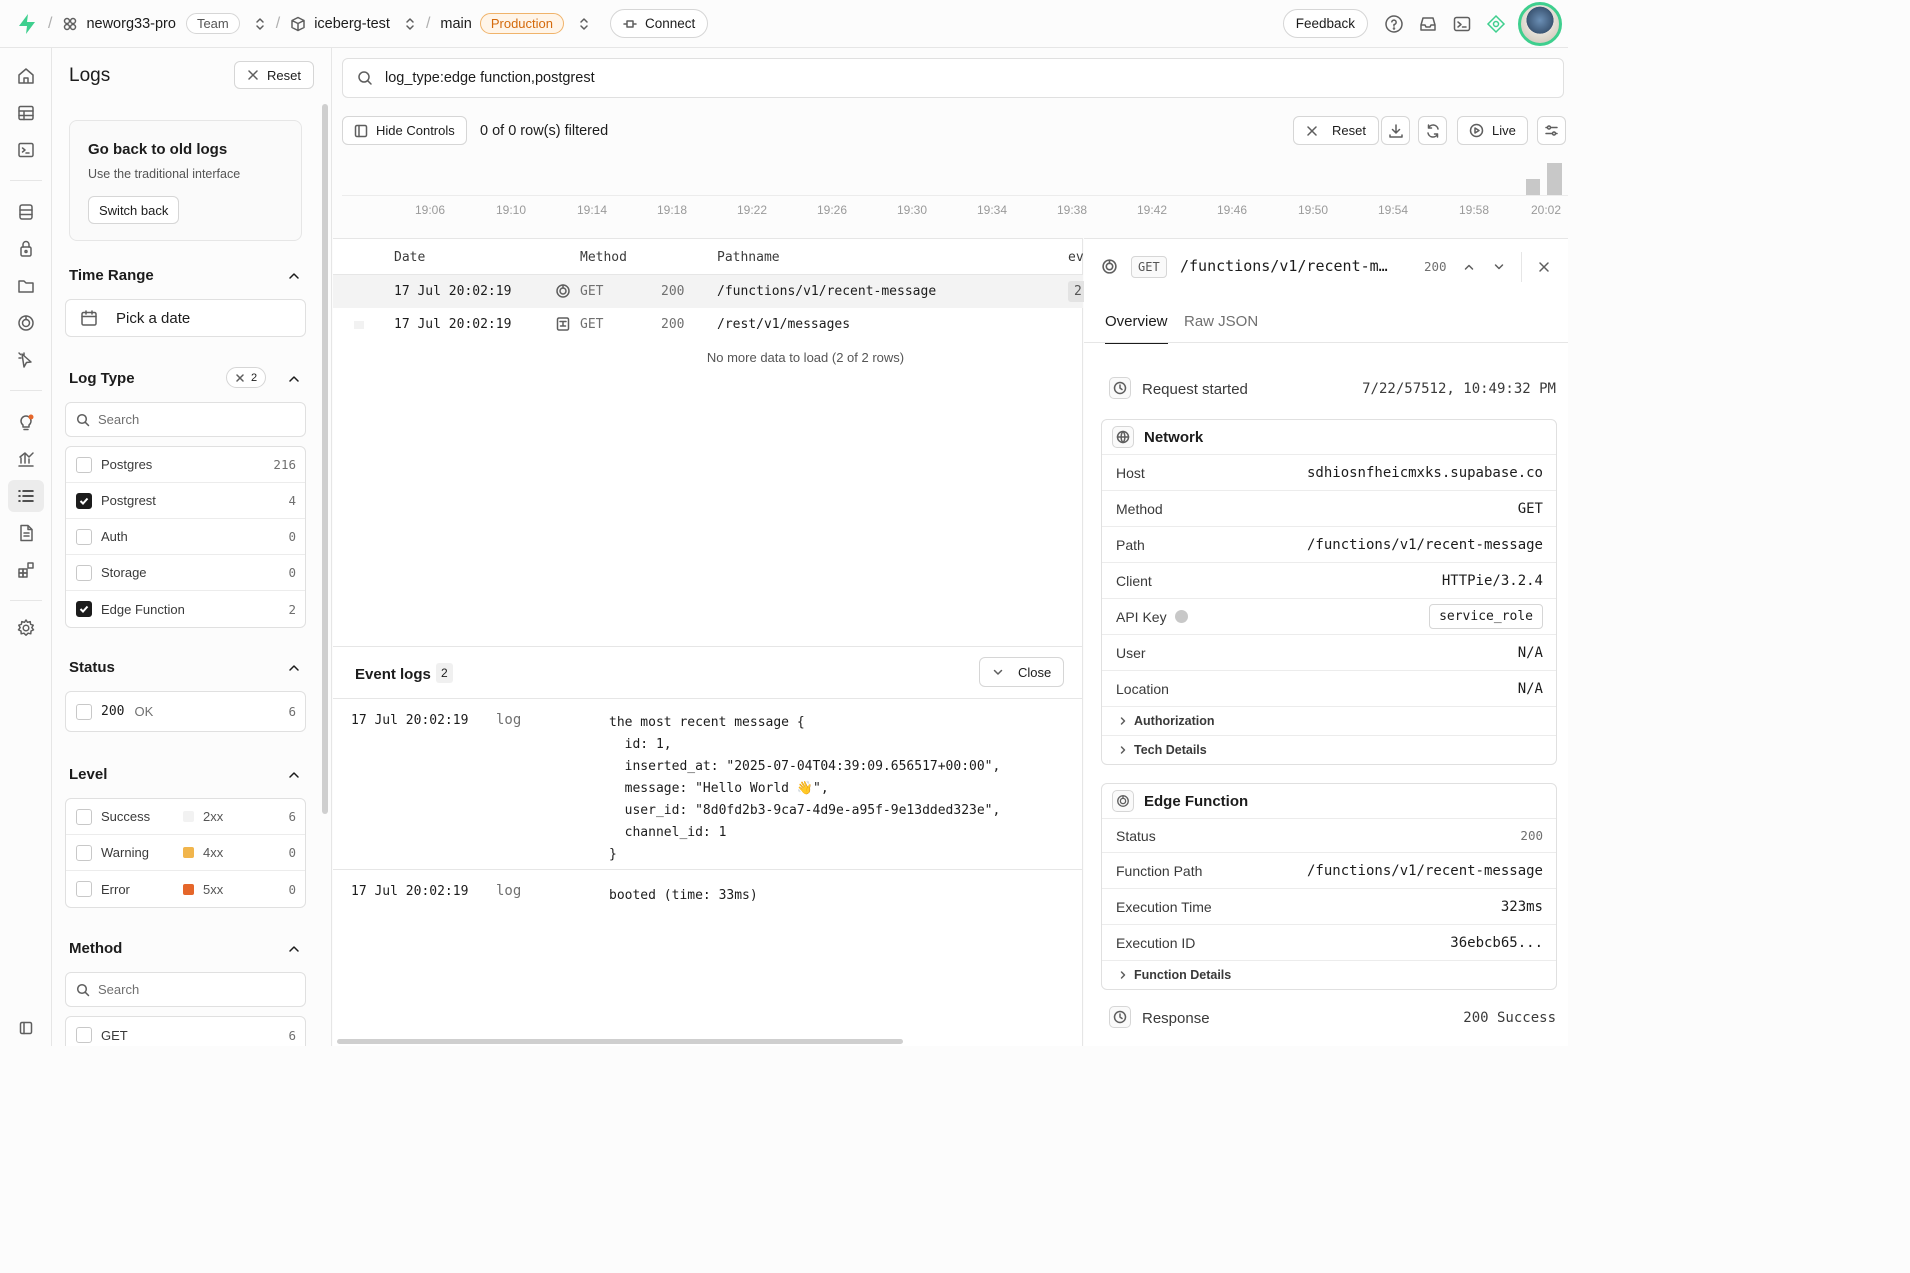  I want to click on date-picker-button: Pick a date, so click(185, 318).